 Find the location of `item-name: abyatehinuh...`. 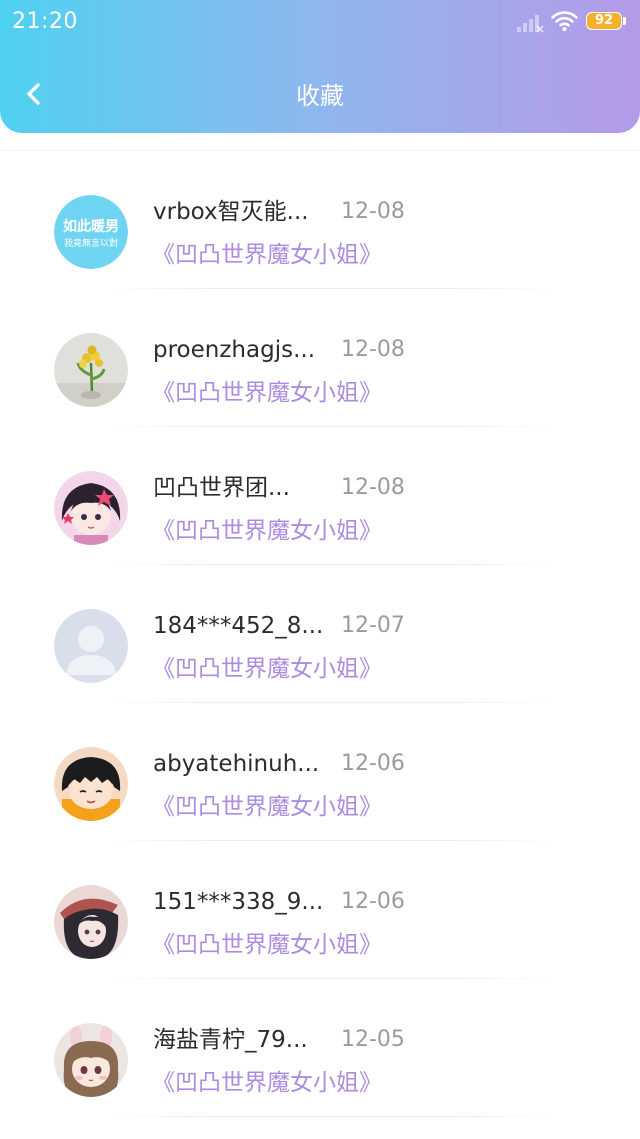

item-name: abyatehinuh... is located at coordinates (236, 764).